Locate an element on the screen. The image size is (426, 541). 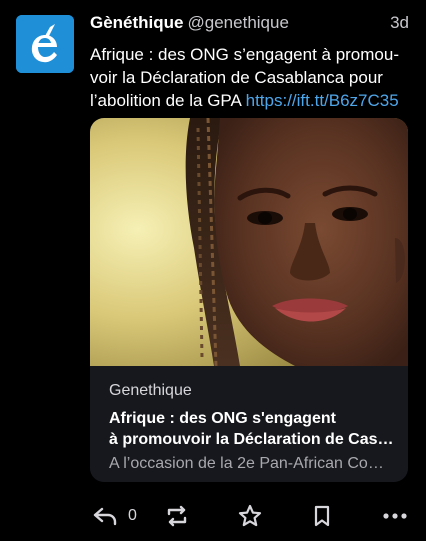
bookmark-button is located at coordinates (322, 516).